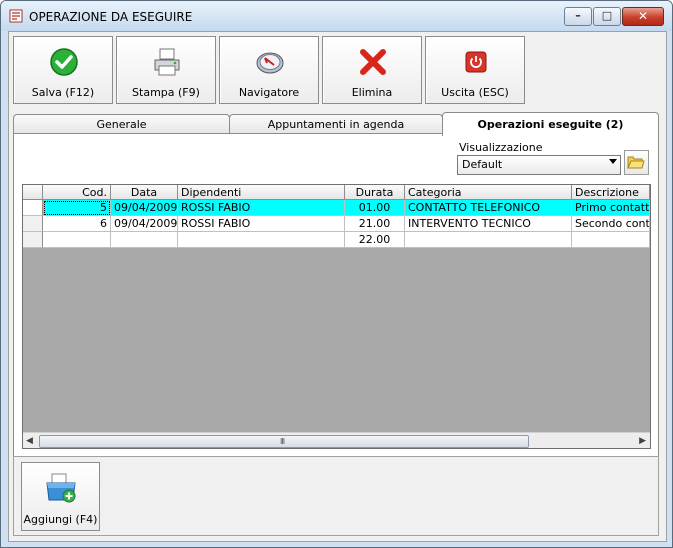  I want to click on close-icon: ✕, so click(643, 16).